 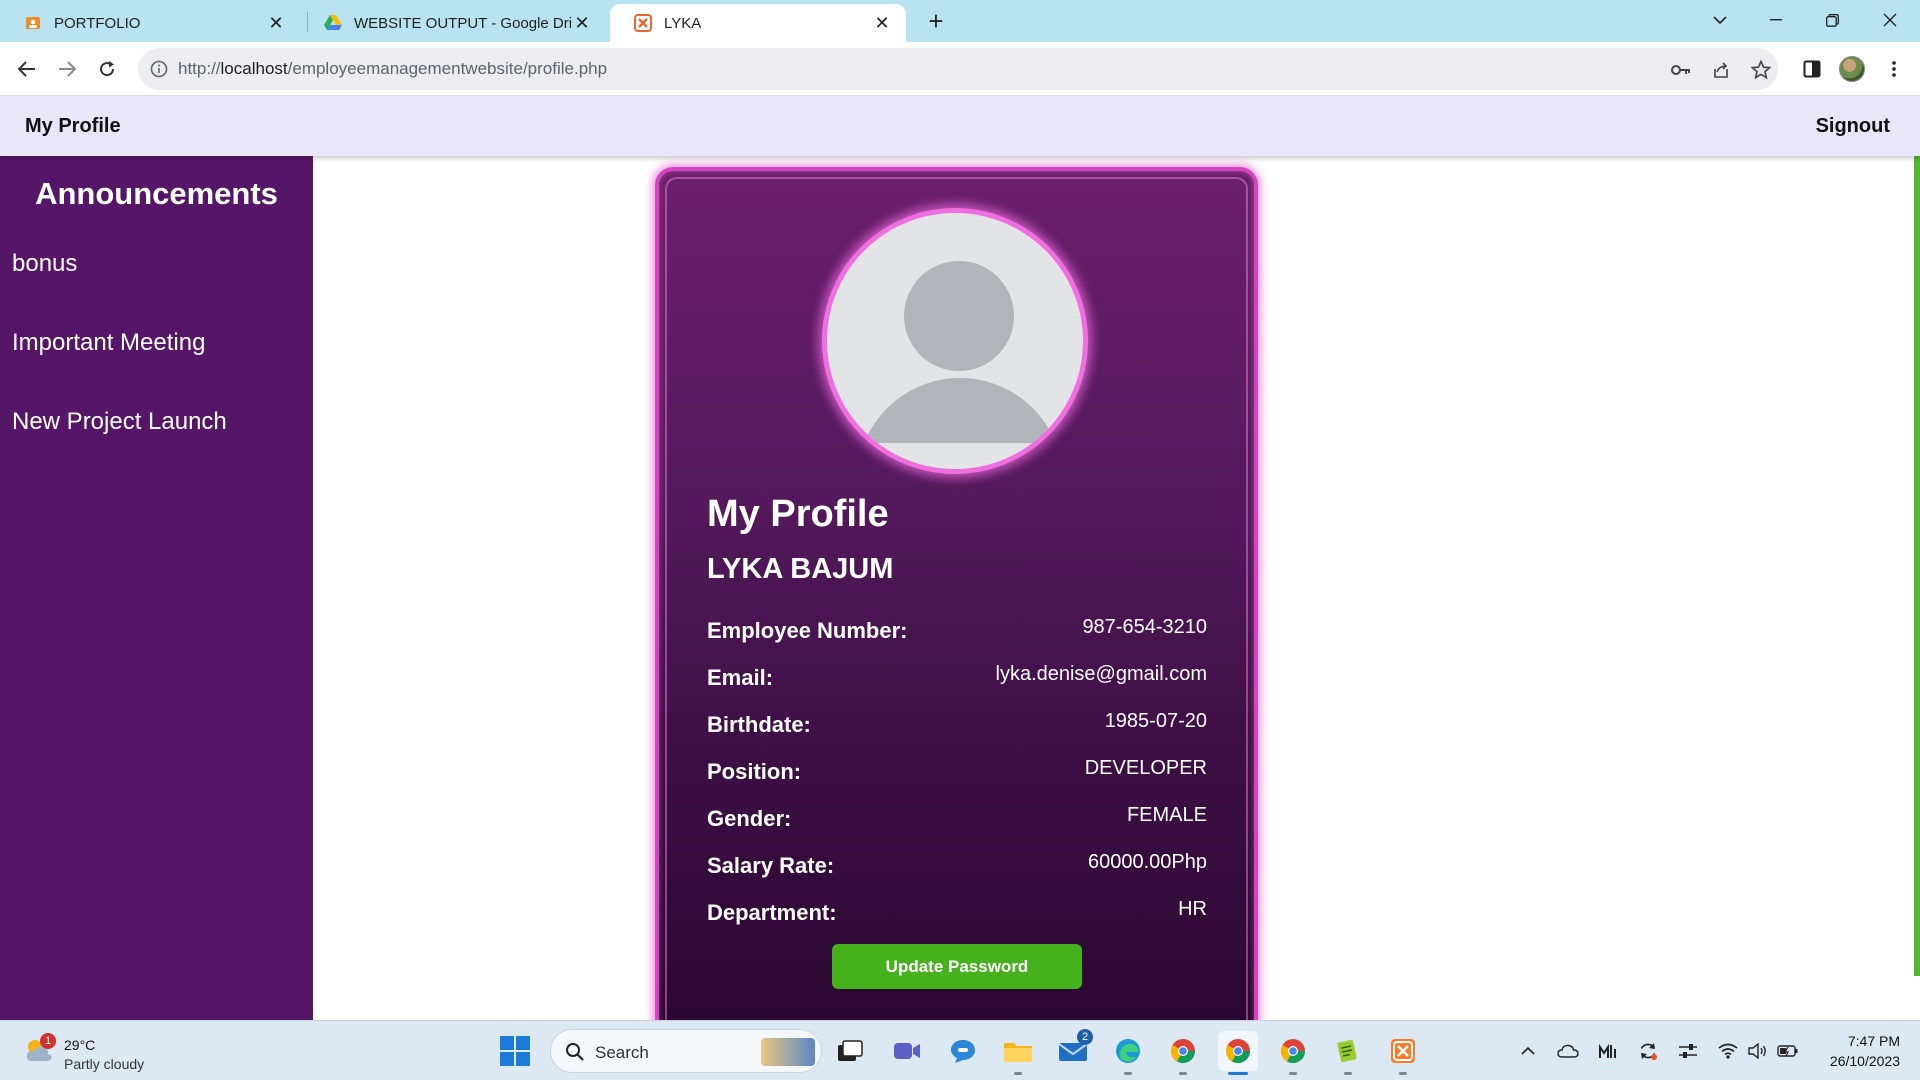 I want to click on search-highlight-image, so click(x=788, y=1052).